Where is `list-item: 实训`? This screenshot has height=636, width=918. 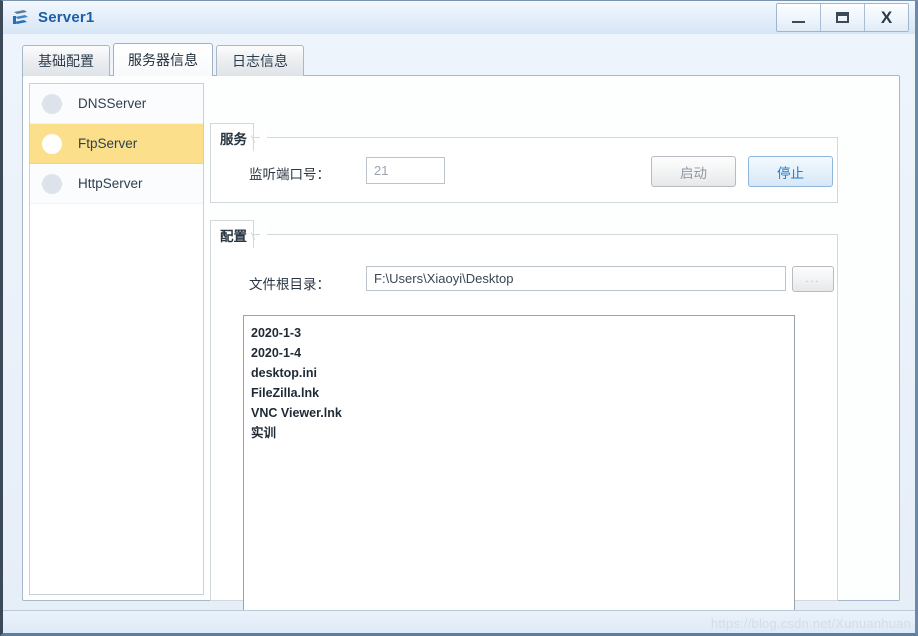
list-item: 实训 is located at coordinates (522, 433).